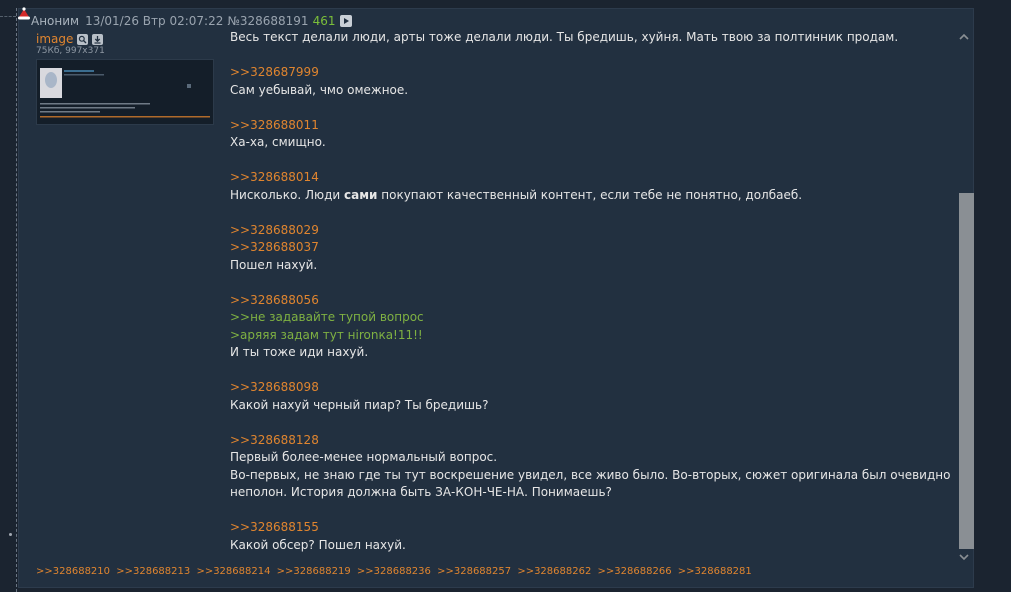  I want to click on post-text: Пошел нахуй., so click(274, 264).